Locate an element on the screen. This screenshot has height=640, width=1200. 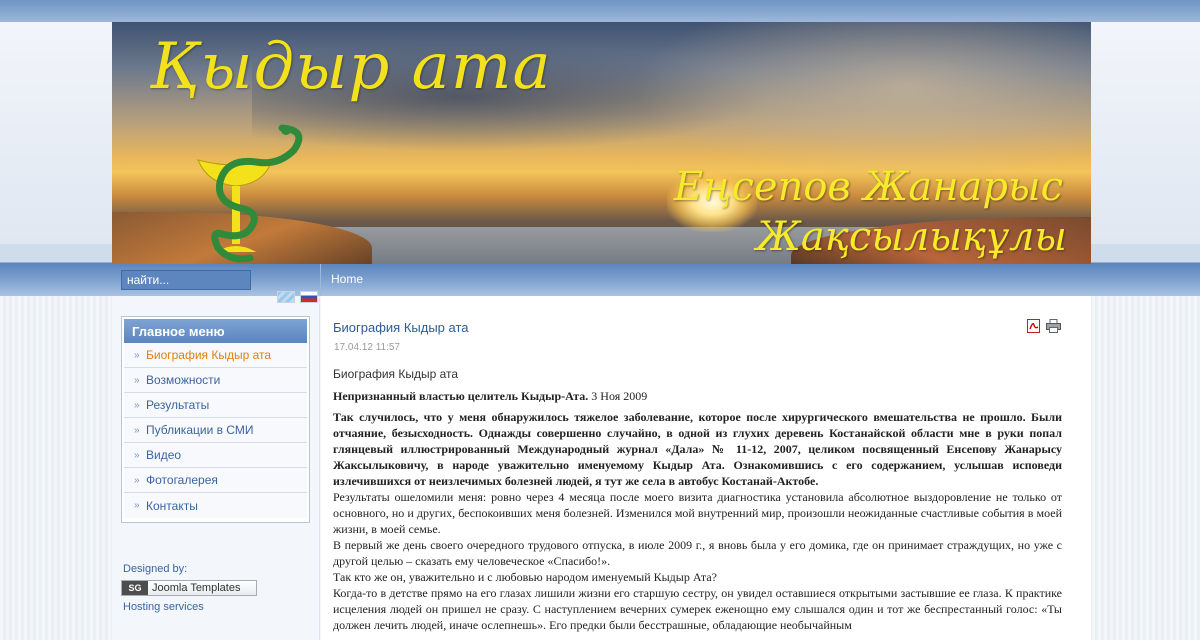
owner-name-line2: Жақсылықұлы is located at coordinates (911, 237).